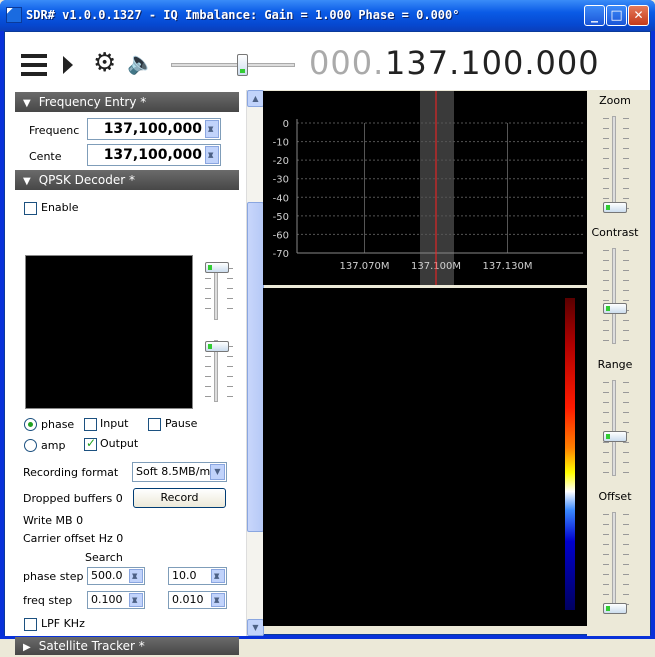  I want to click on menu-icon, so click(34, 65).